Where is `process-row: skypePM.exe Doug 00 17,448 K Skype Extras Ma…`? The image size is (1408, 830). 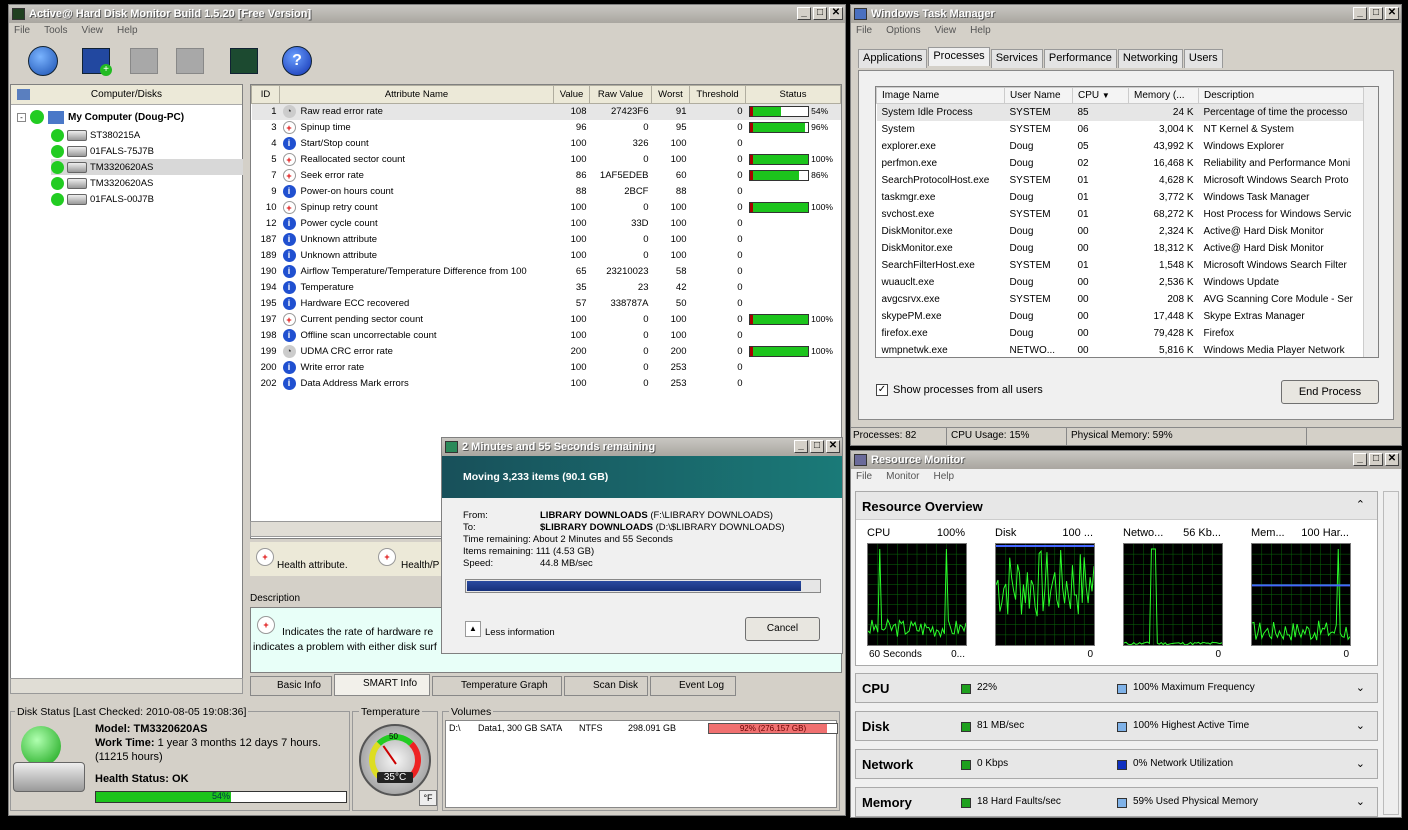
process-row: skypePM.exe Doug 00 17,448 K Skype Extras Ma… is located at coordinates (1120, 316).